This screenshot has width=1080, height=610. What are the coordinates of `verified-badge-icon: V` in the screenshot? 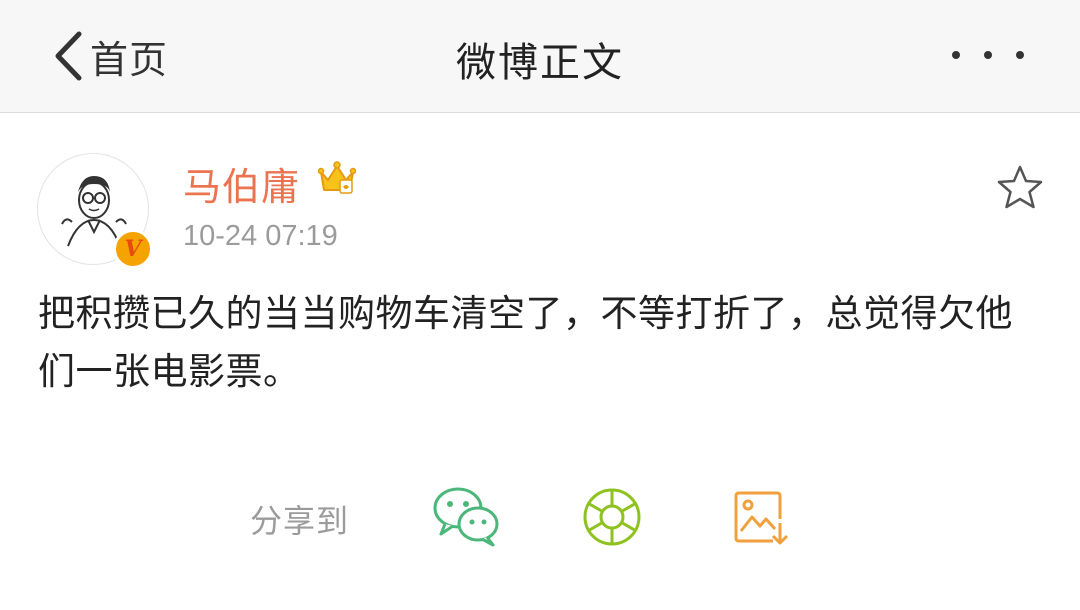 It's located at (133, 249).